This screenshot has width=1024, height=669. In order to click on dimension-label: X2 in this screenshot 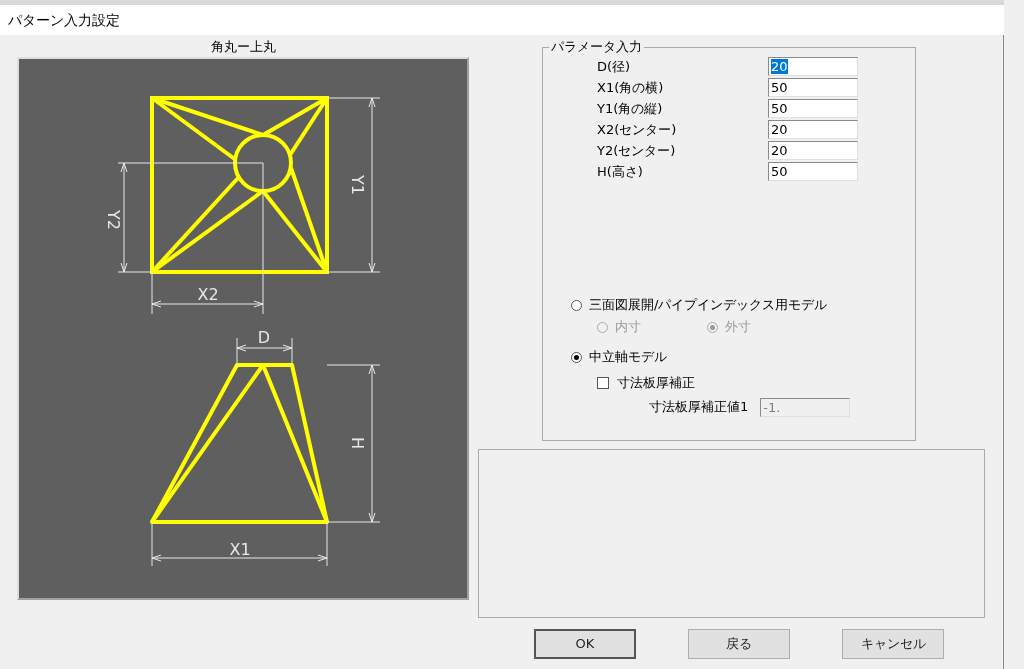, I will do `click(208, 294)`.